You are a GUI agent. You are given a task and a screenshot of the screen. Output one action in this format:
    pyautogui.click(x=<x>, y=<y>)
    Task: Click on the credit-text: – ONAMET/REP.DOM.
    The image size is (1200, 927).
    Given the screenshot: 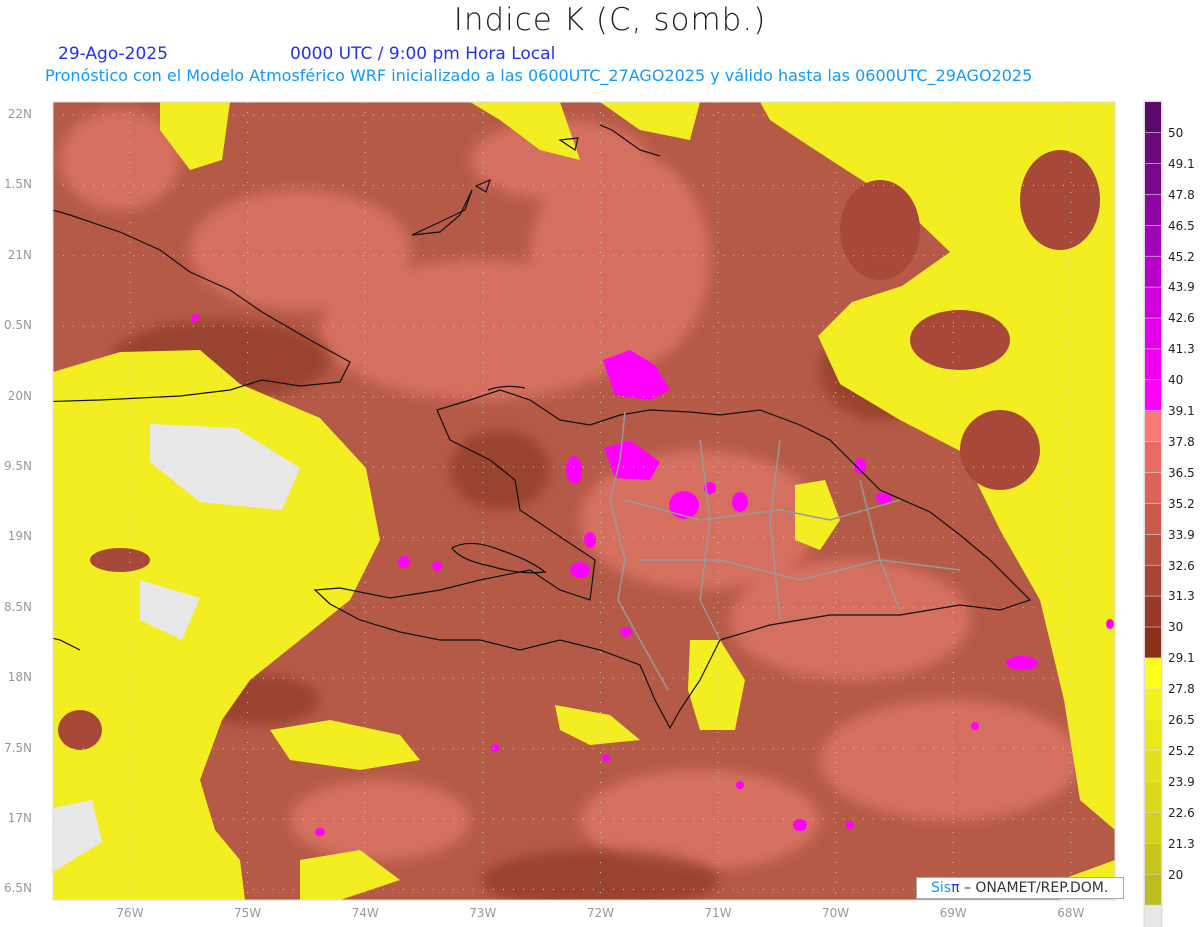 What is the action you would take?
    pyautogui.click(x=1034, y=888)
    